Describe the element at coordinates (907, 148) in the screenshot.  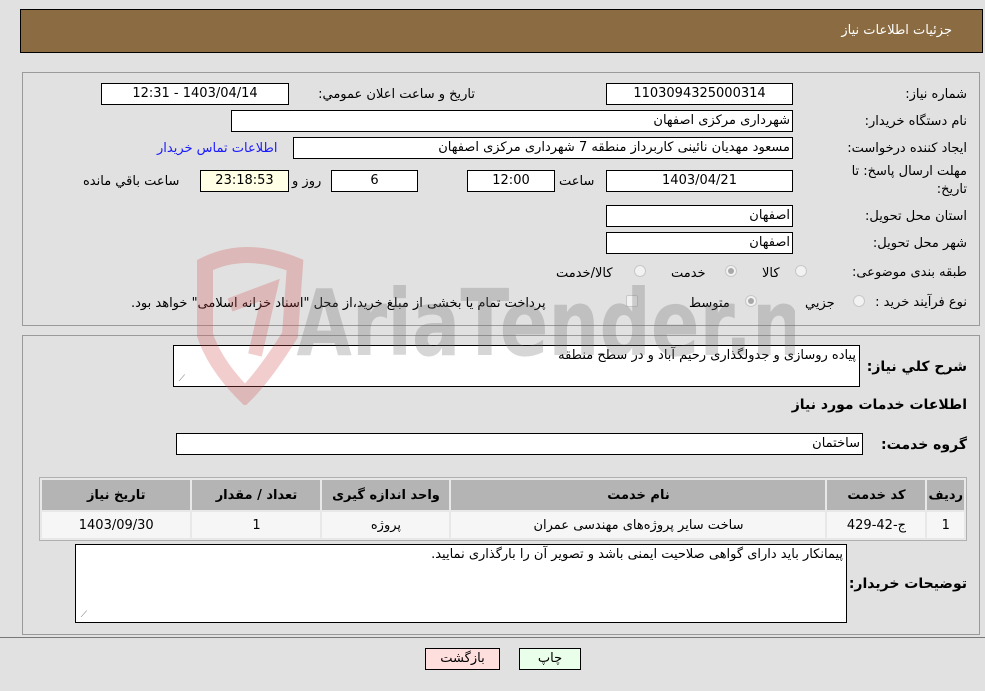
I see `requester-label: ایجاد کننده درخواست:` at that location.